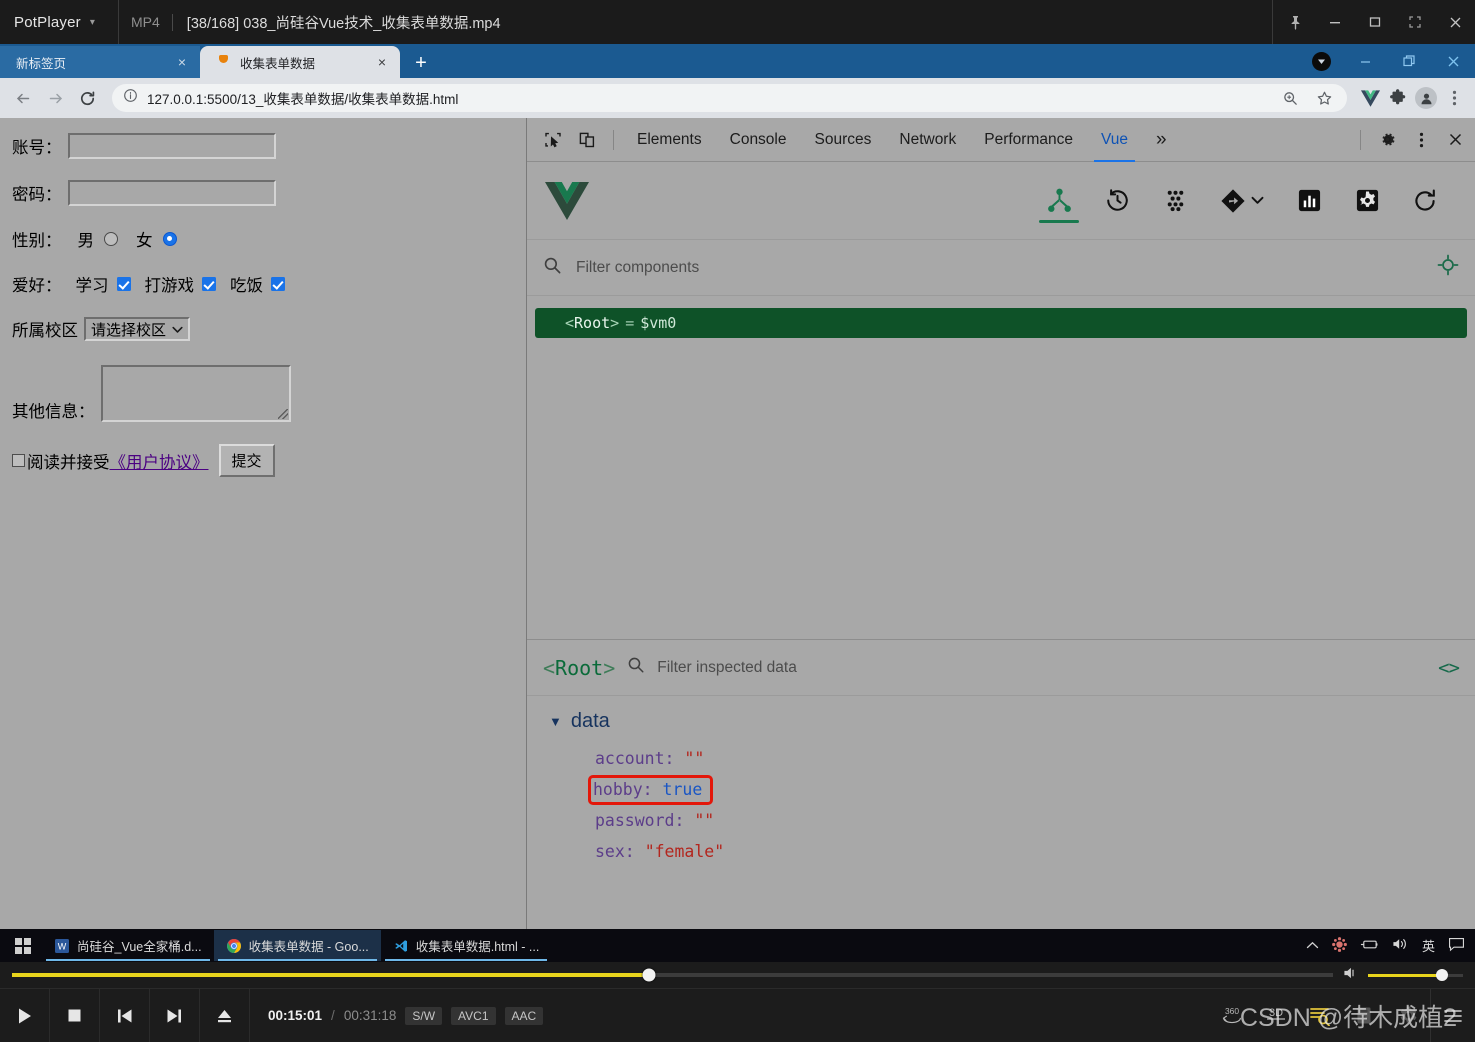 The height and width of the screenshot is (1042, 1475). What do you see at coordinates (1415, 975) in the screenshot?
I see `volume-slider` at bounding box center [1415, 975].